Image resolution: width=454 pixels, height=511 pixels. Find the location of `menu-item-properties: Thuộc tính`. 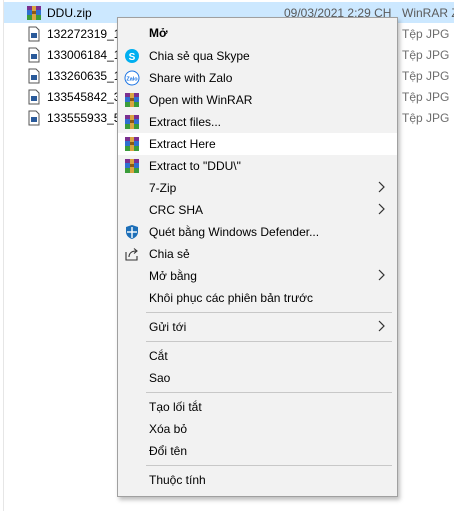

menu-item-properties: Thuộc tính is located at coordinates (257, 480).